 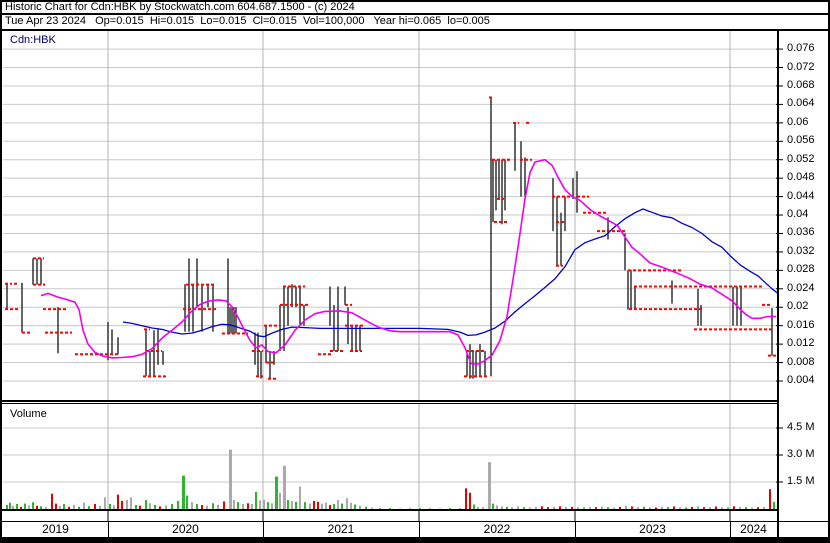 I want to click on price-tick-label: 0.056, so click(x=801, y=140).